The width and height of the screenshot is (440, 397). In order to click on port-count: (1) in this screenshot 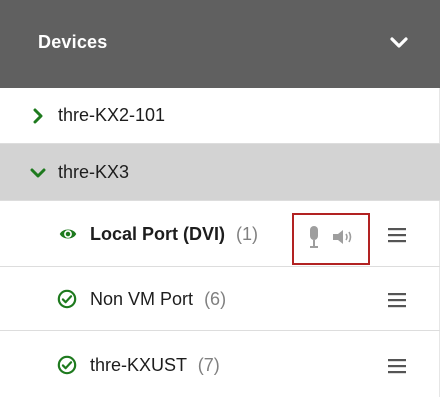, I will do `click(247, 234)`.